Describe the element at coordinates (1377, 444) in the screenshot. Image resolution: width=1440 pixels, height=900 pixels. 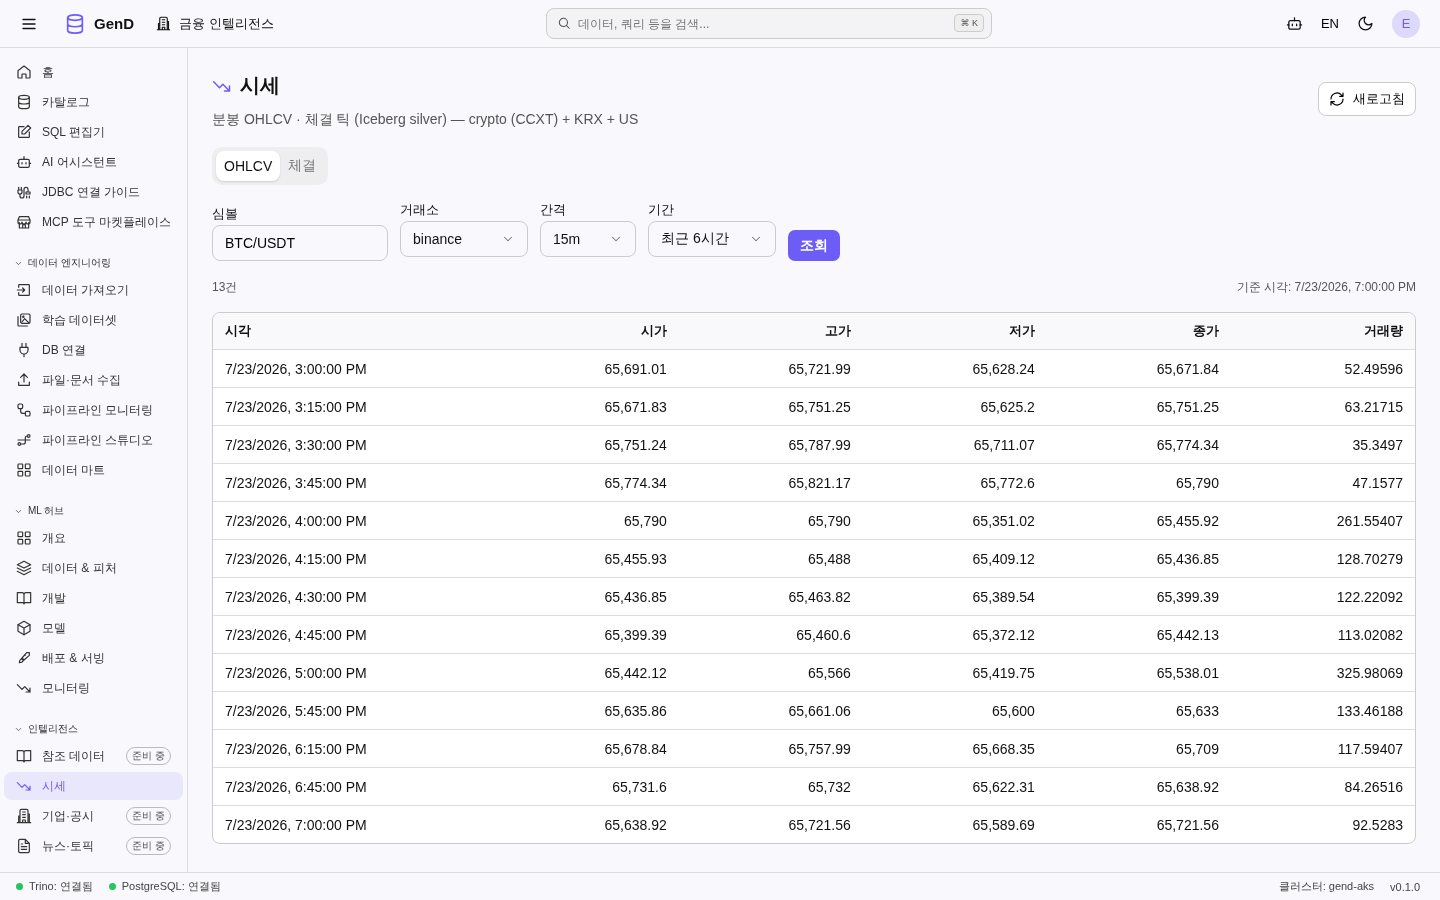
I see `table-cell-text: 35.3497` at that location.